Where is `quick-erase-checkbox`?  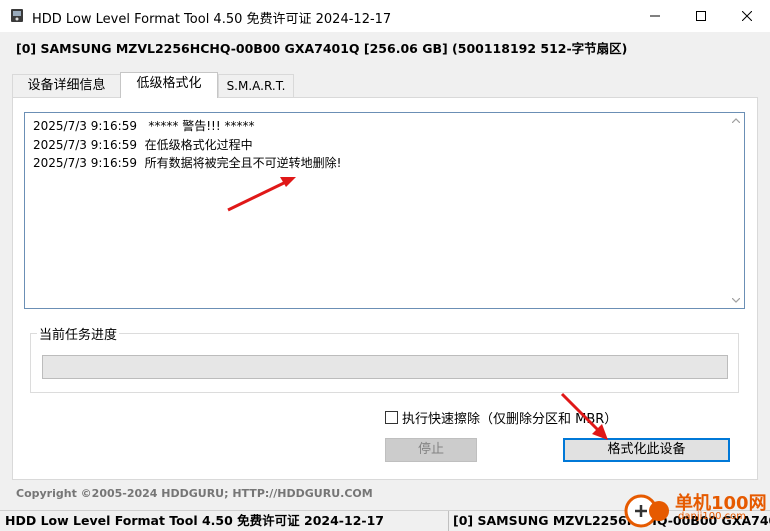
quick-erase-checkbox is located at coordinates (391, 417).